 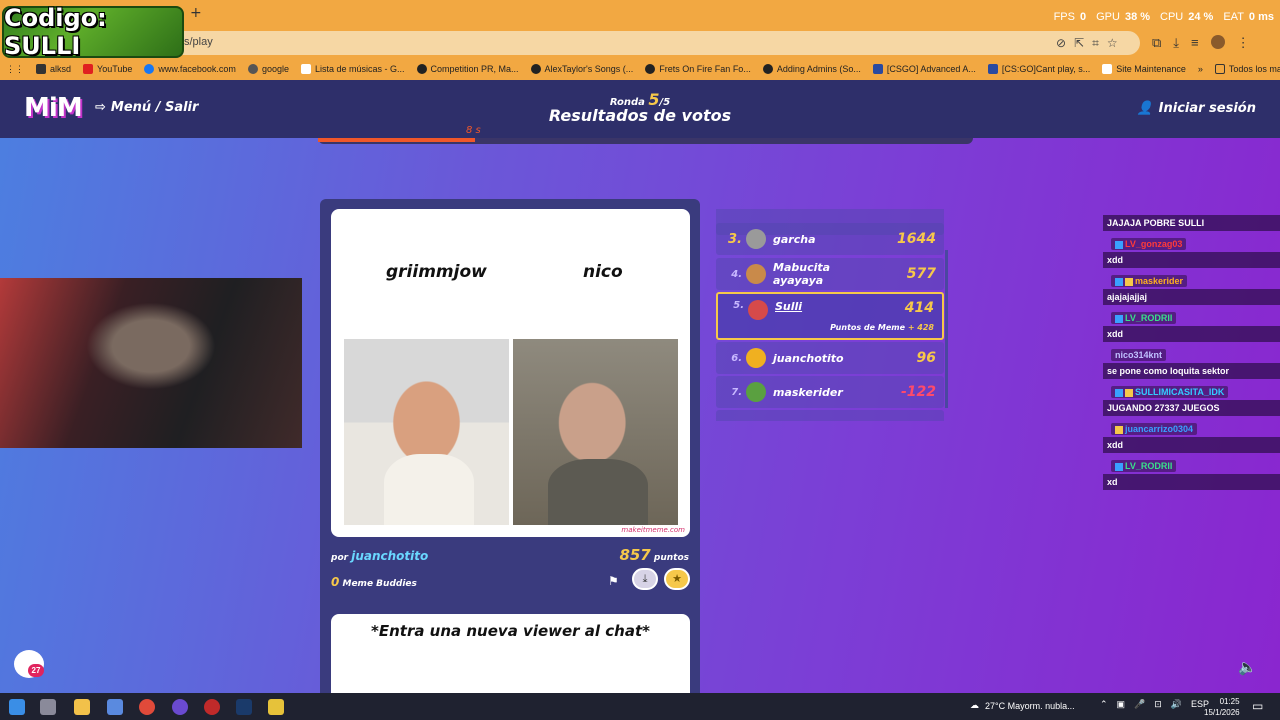 I want to click on install-icon: ⇱, so click(x=1079, y=43).